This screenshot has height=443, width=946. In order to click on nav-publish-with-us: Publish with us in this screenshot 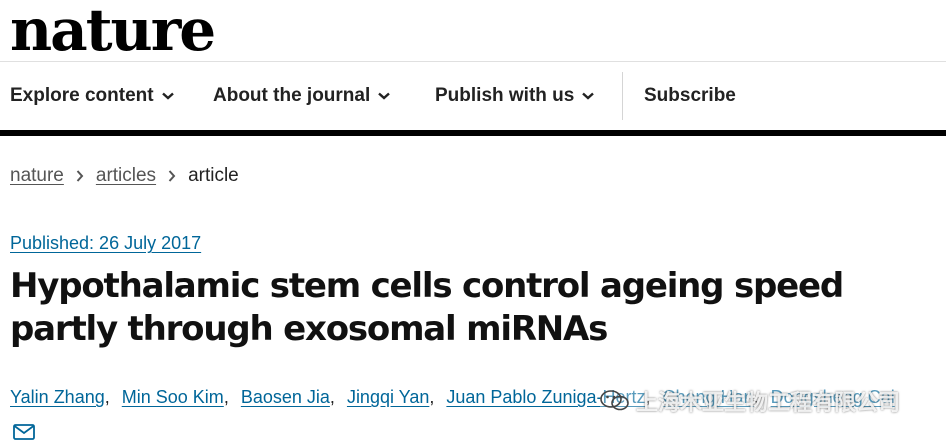, I will do `click(515, 96)`.